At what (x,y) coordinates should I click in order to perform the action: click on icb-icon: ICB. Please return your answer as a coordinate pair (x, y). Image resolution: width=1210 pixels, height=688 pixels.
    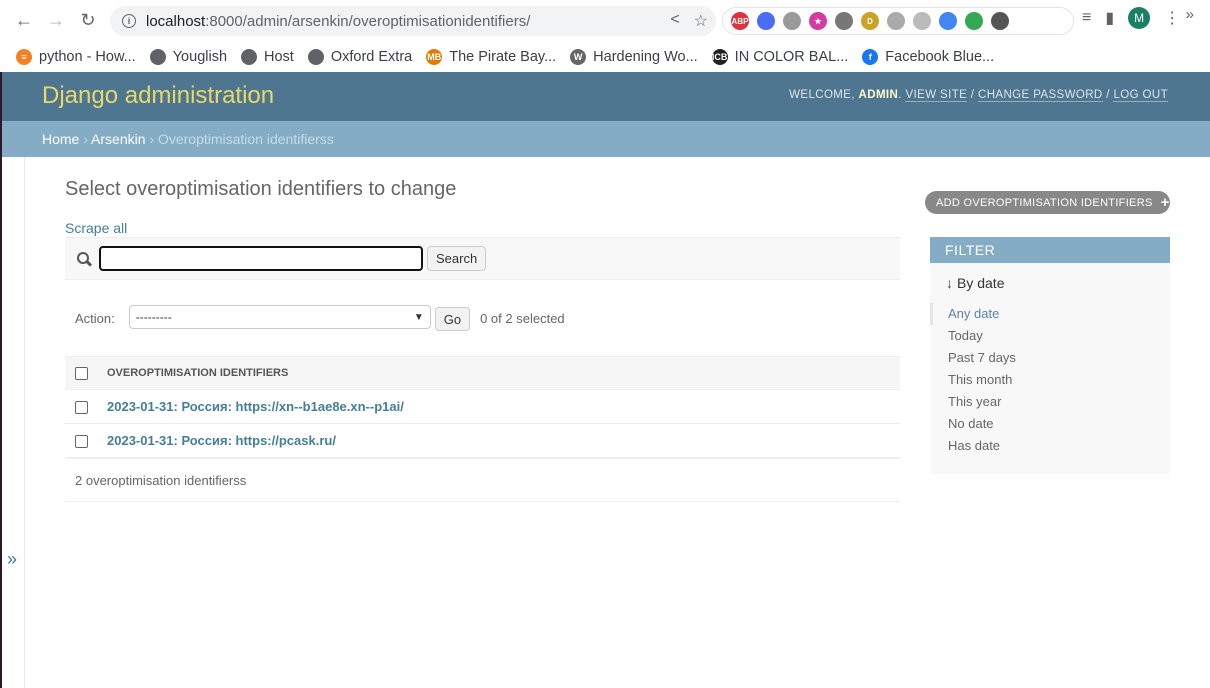
    Looking at the image, I should click on (719, 56).